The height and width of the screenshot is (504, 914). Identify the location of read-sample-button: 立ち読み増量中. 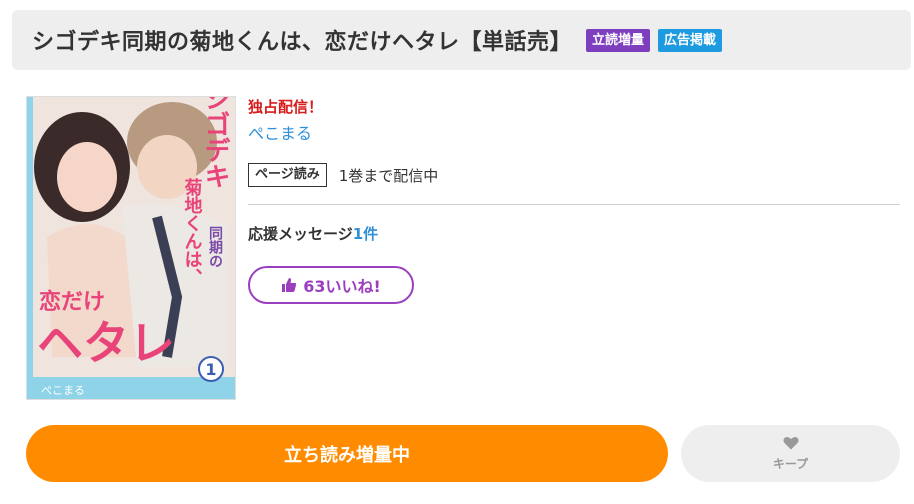
(347, 453).